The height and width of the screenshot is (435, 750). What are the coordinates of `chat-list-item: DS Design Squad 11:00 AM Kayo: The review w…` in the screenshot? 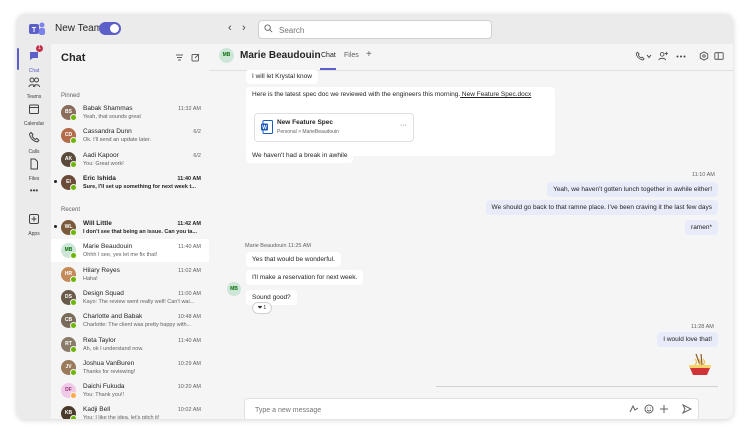 It's located at (130, 297).